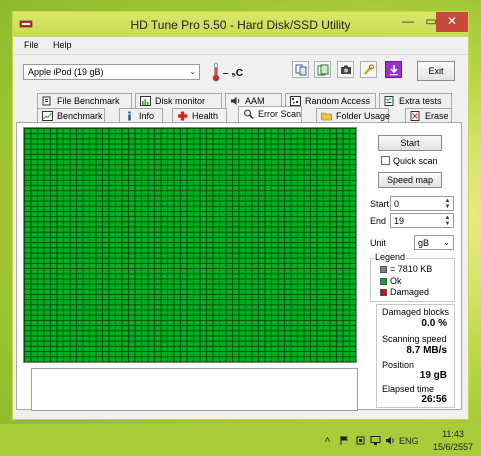 The width and height of the screenshot is (481, 456). What do you see at coordinates (327, 440) in the screenshot?
I see `chevron-up-icon: ˄` at bounding box center [327, 440].